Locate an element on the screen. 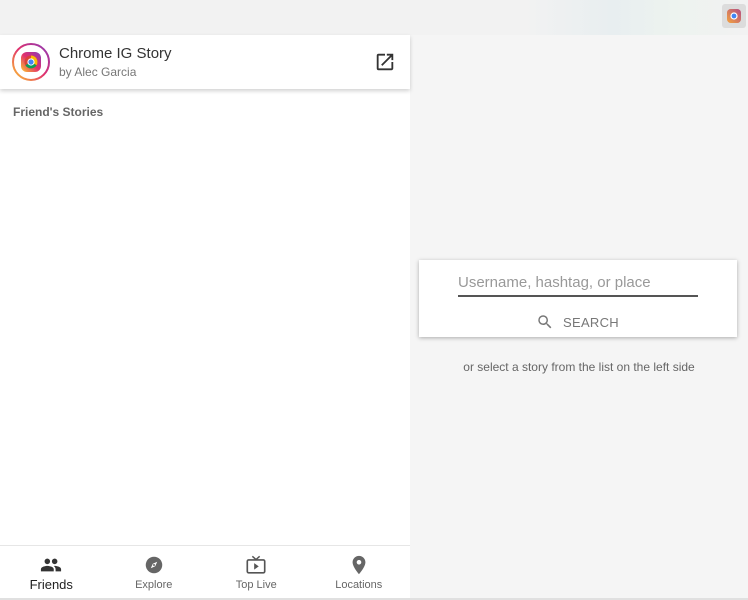  search-icon is located at coordinates (545, 322).